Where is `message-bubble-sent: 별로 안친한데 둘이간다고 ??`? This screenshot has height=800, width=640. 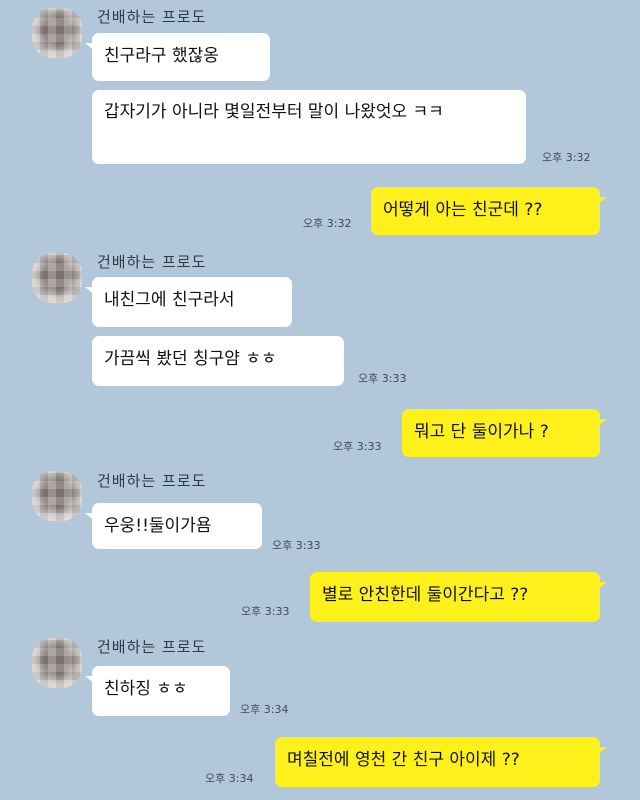 message-bubble-sent: 별로 안친한데 둘이간다고 ?? is located at coordinates (458, 597).